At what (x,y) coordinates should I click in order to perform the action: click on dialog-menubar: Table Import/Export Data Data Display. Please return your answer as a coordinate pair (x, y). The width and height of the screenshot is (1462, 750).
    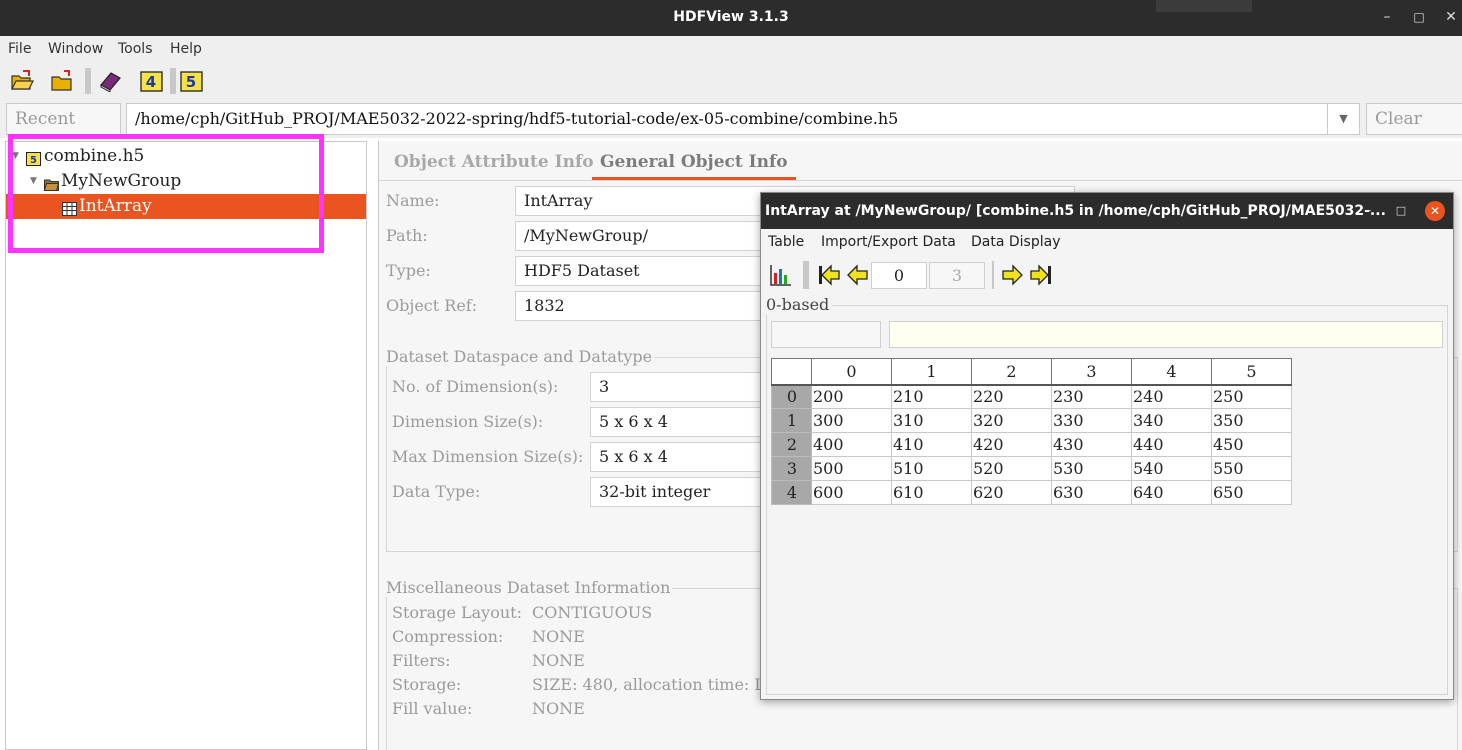
    Looking at the image, I should click on (1107, 242).